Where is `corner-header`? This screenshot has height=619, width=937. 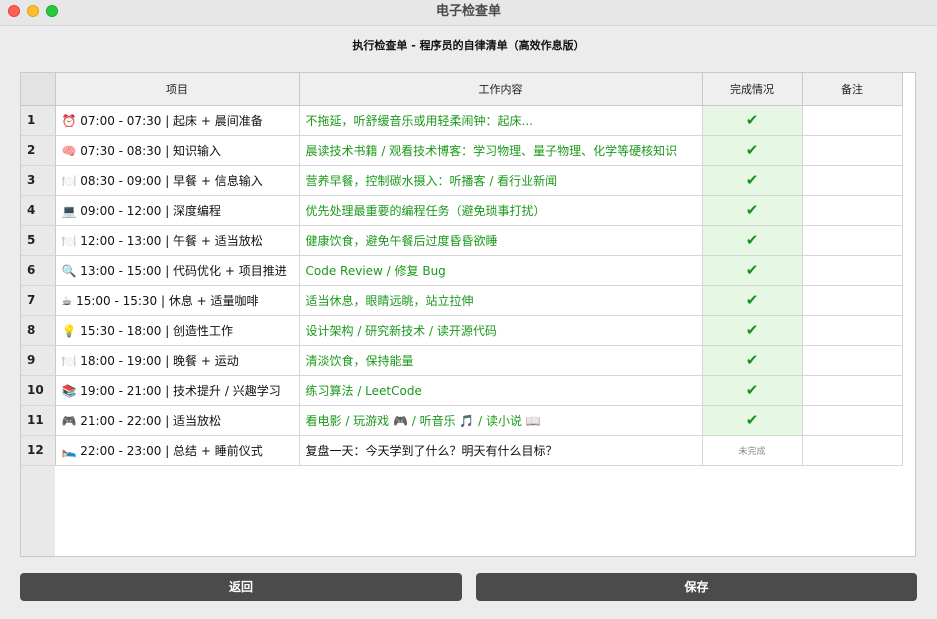 corner-header is located at coordinates (38, 89).